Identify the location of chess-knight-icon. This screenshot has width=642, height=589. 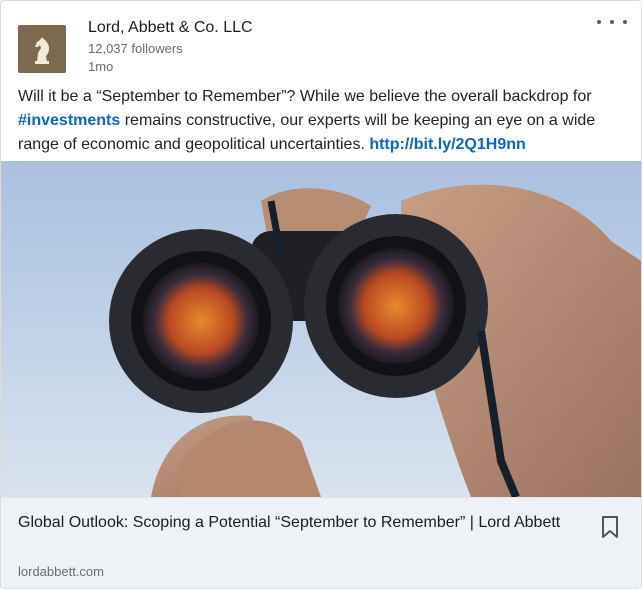
(42, 50).